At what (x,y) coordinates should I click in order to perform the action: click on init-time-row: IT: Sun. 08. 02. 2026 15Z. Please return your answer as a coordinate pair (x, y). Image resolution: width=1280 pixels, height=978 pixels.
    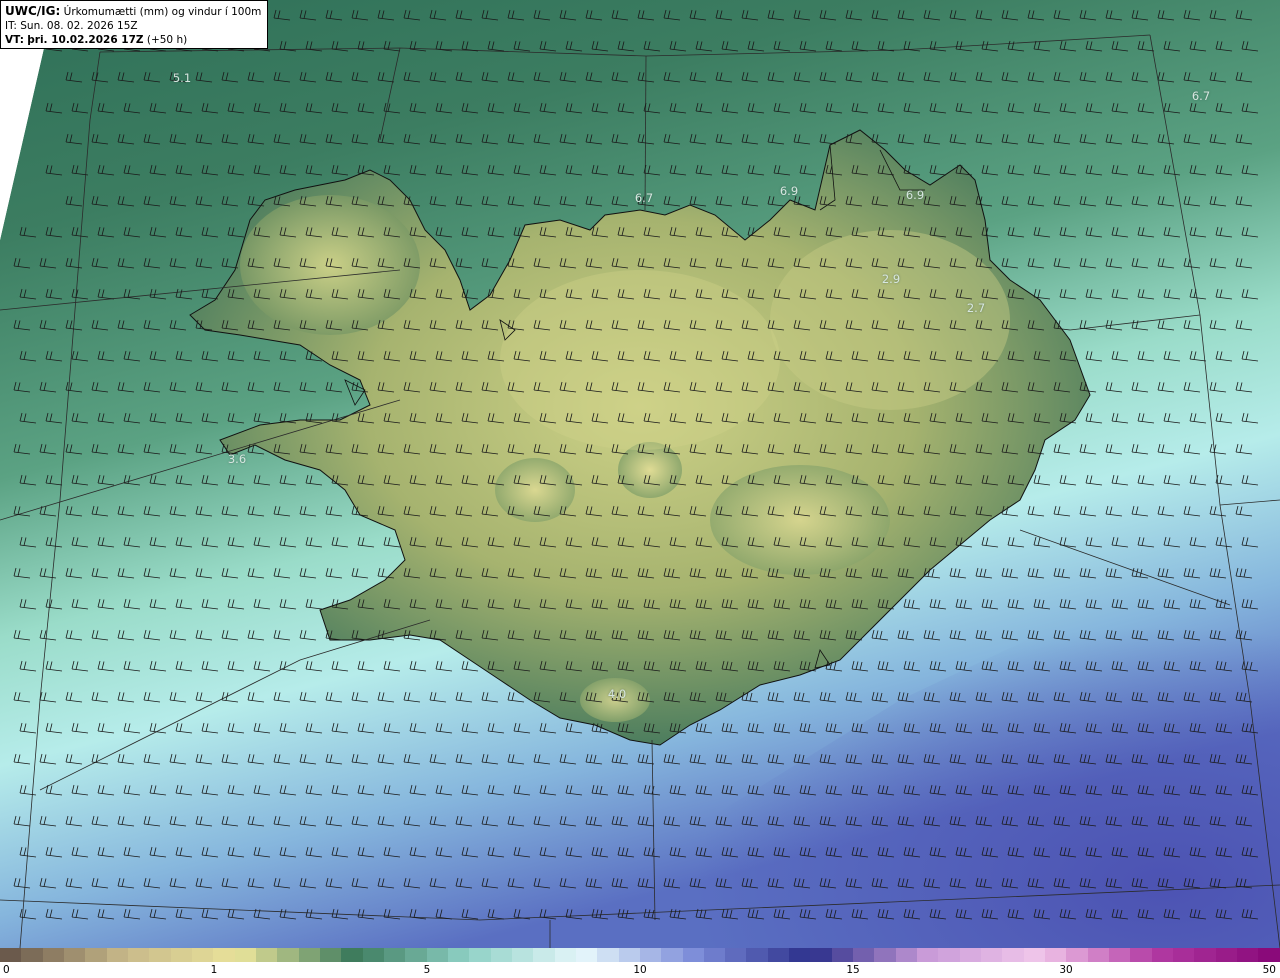
    Looking at the image, I should click on (134, 26).